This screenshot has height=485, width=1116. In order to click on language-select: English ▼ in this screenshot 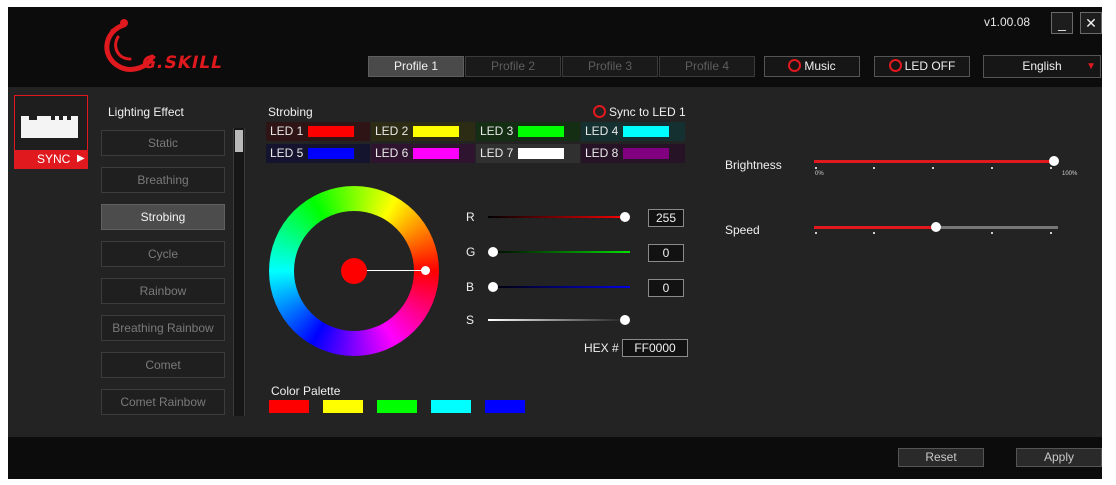, I will do `click(1042, 66)`.